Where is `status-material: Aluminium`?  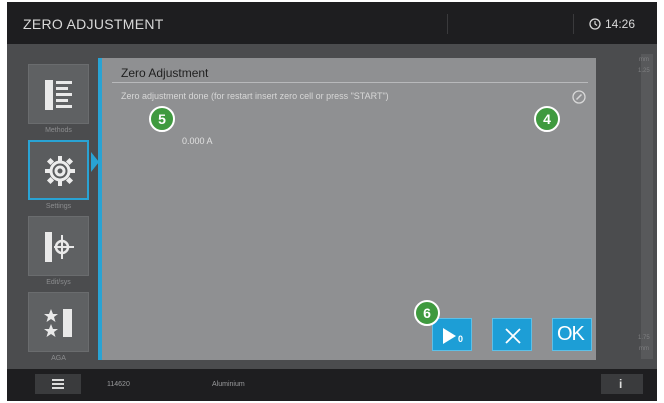 status-material: Aluminium is located at coordinates (228, 384).